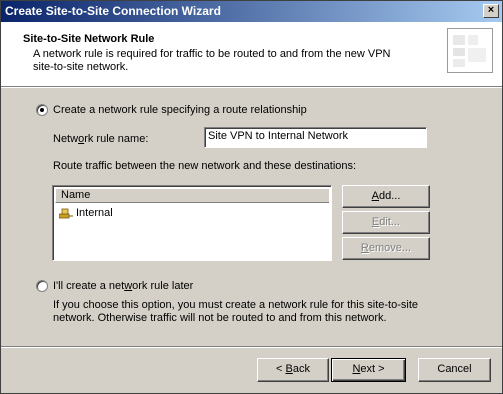 The height and width of the screenshot is (394, 503). I want to click on close-icon: ×, so click(491, 11).